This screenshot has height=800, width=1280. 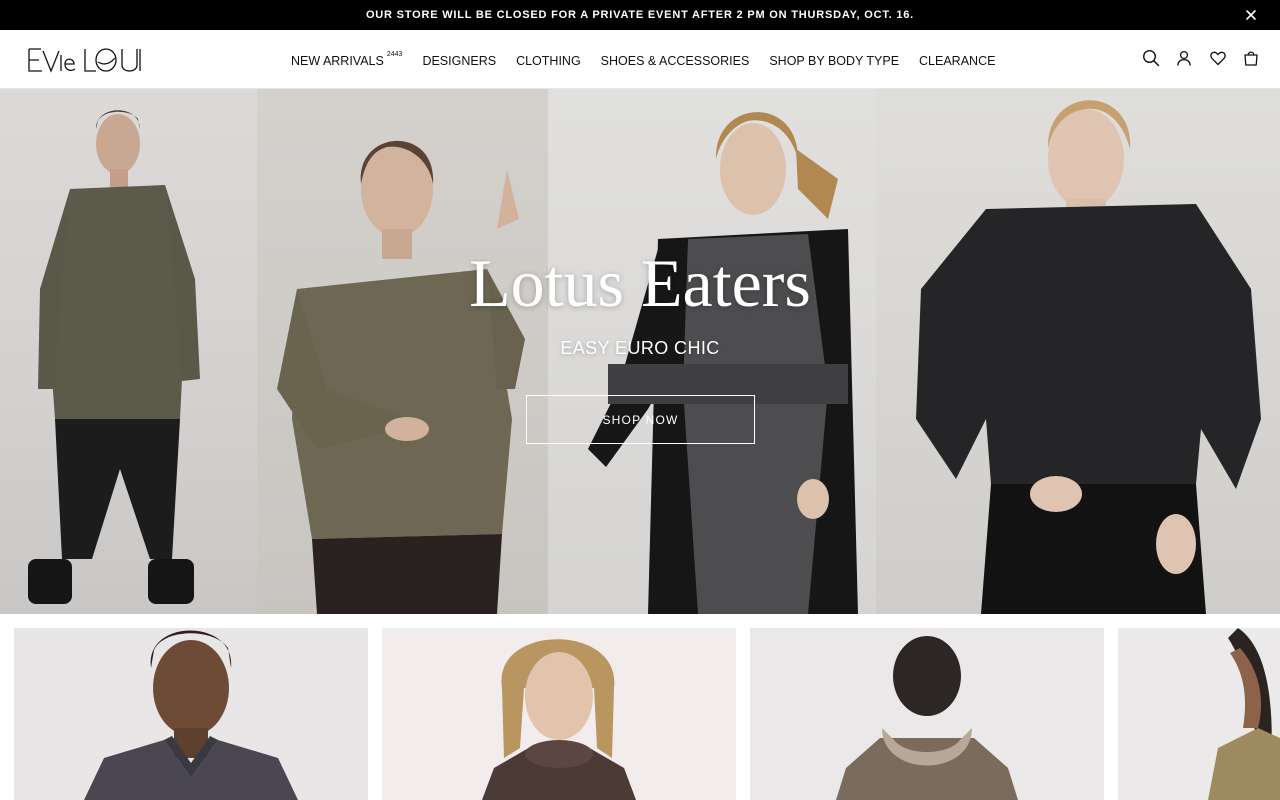 What do you see at coordinates (394, 54) in the screenshot?
I see `new-arrivals-count-badge: 2443` at bounding box center [394, 54].